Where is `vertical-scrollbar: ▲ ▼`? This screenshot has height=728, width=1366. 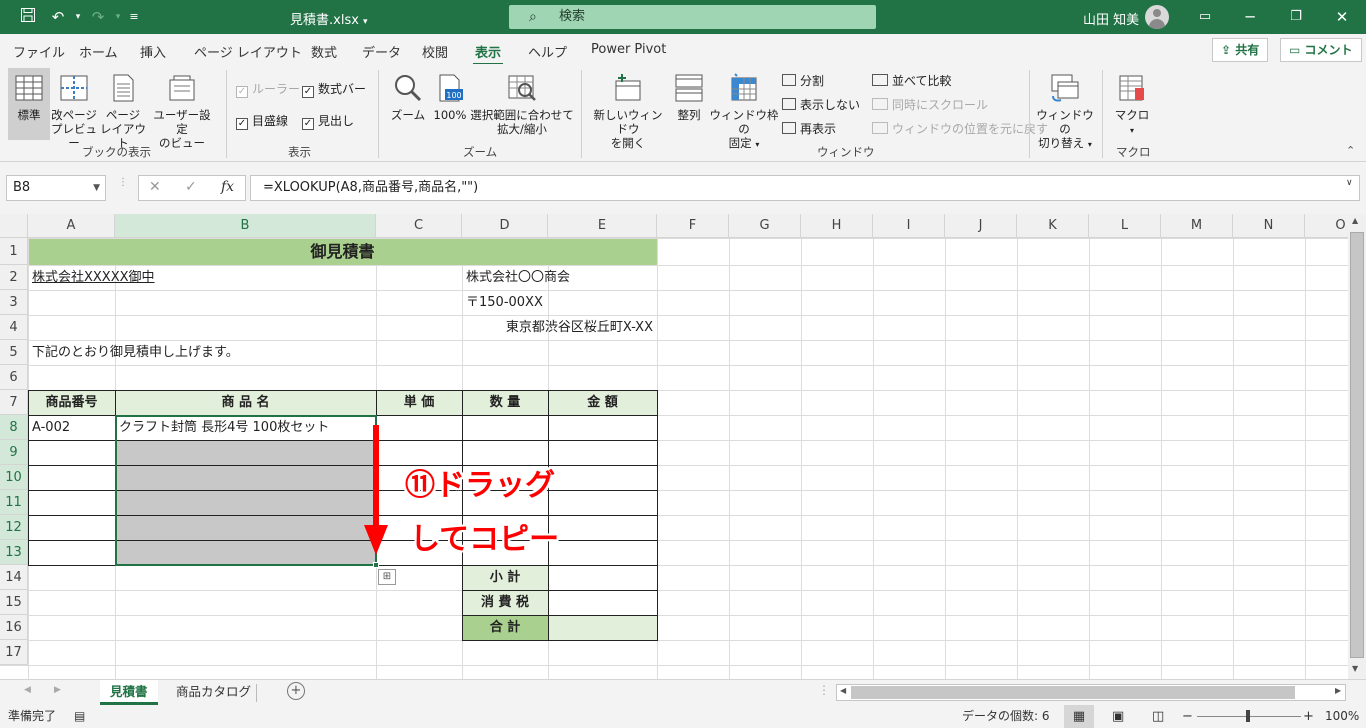 vertical-scrollbar: ▲ ▼ is located at coordinates (1357, 446).